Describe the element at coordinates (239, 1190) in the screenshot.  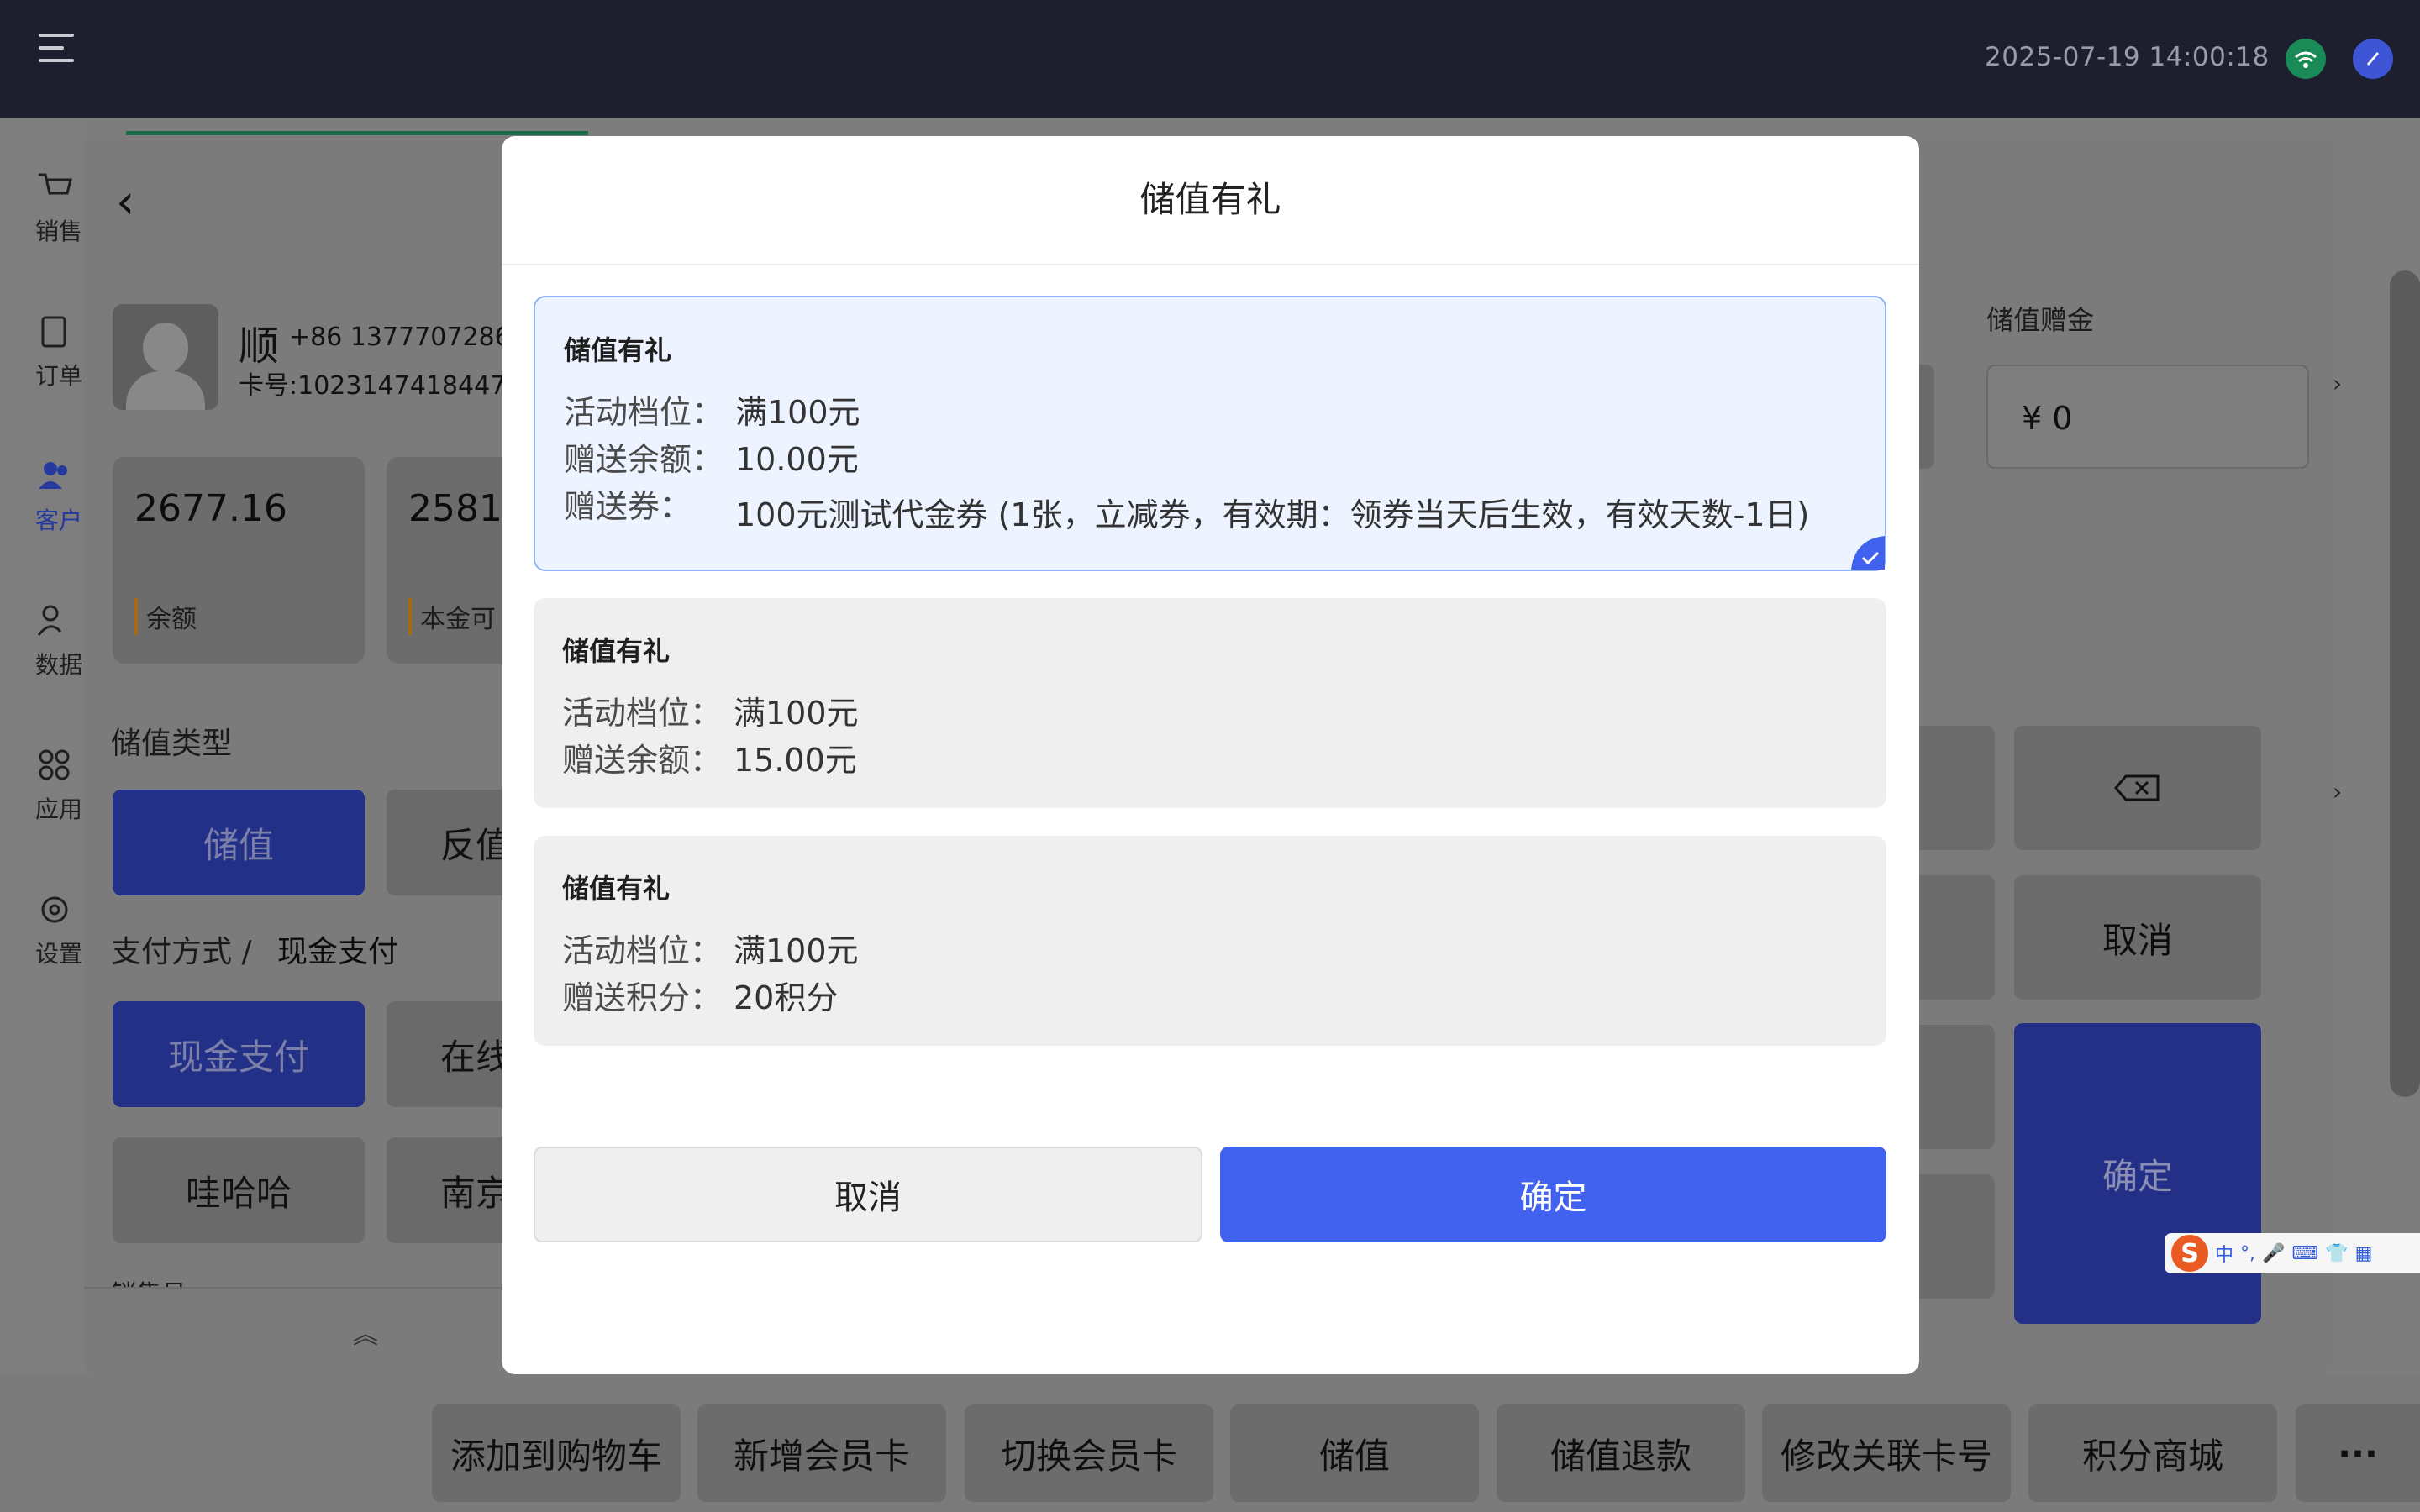
I see `seller-option: 哇哈哈` at that location.